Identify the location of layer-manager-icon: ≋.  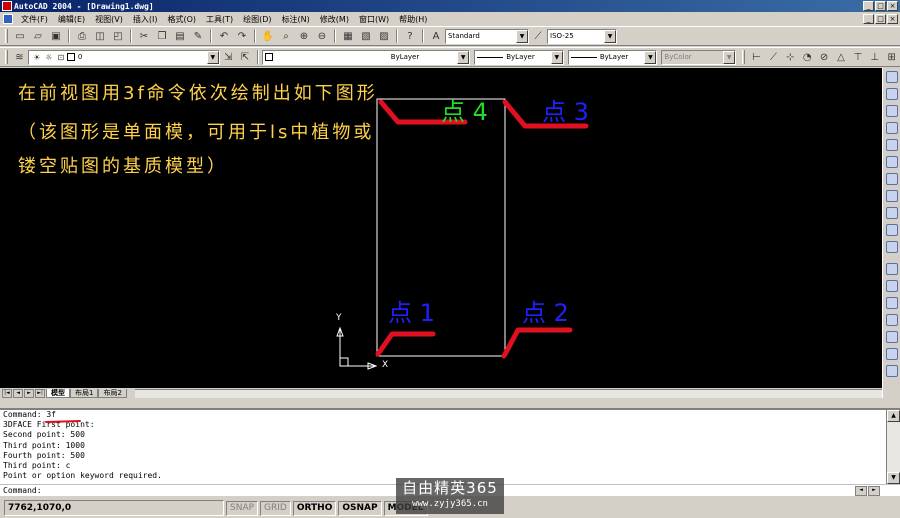
(19, 57).